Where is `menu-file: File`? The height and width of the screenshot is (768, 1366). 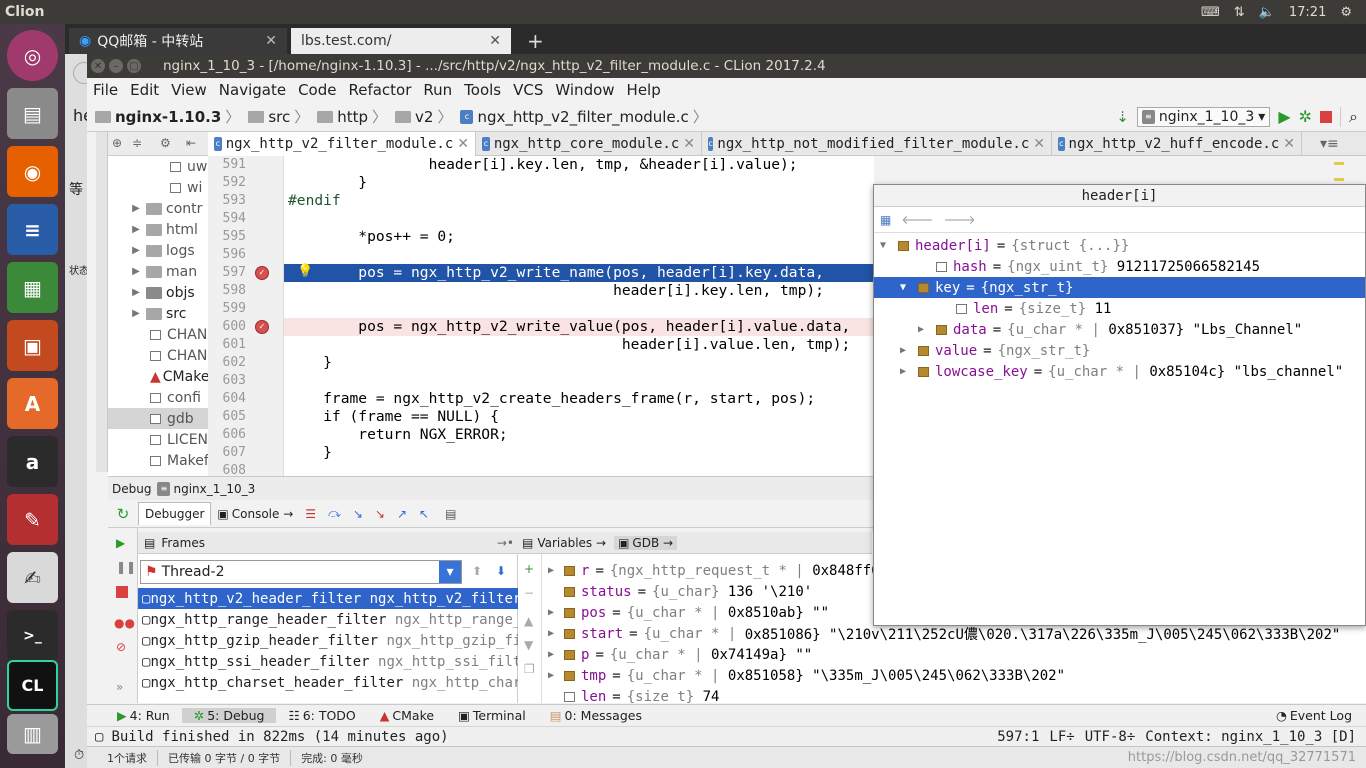
menu-file: File is located at coordinates (105, 90).